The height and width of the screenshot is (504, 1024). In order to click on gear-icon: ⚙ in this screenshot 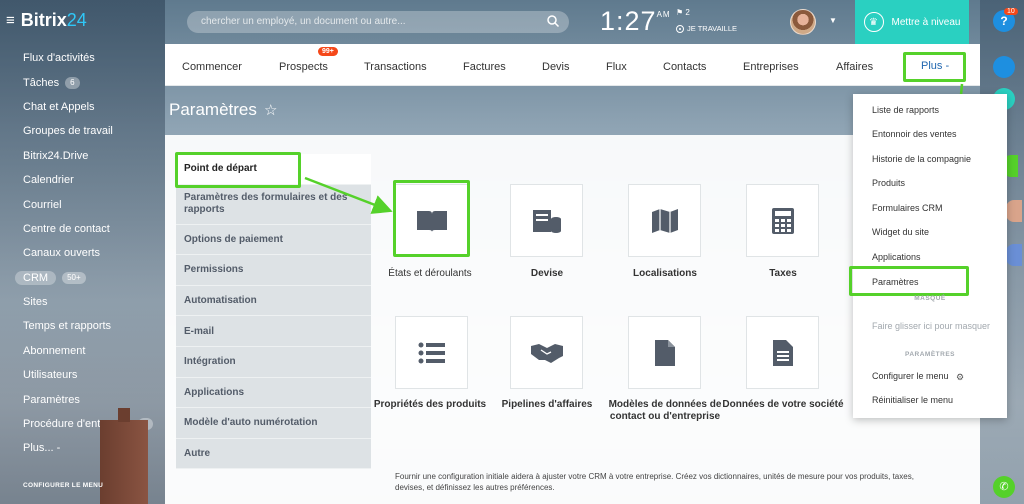, I will do `click(960, 377)`.